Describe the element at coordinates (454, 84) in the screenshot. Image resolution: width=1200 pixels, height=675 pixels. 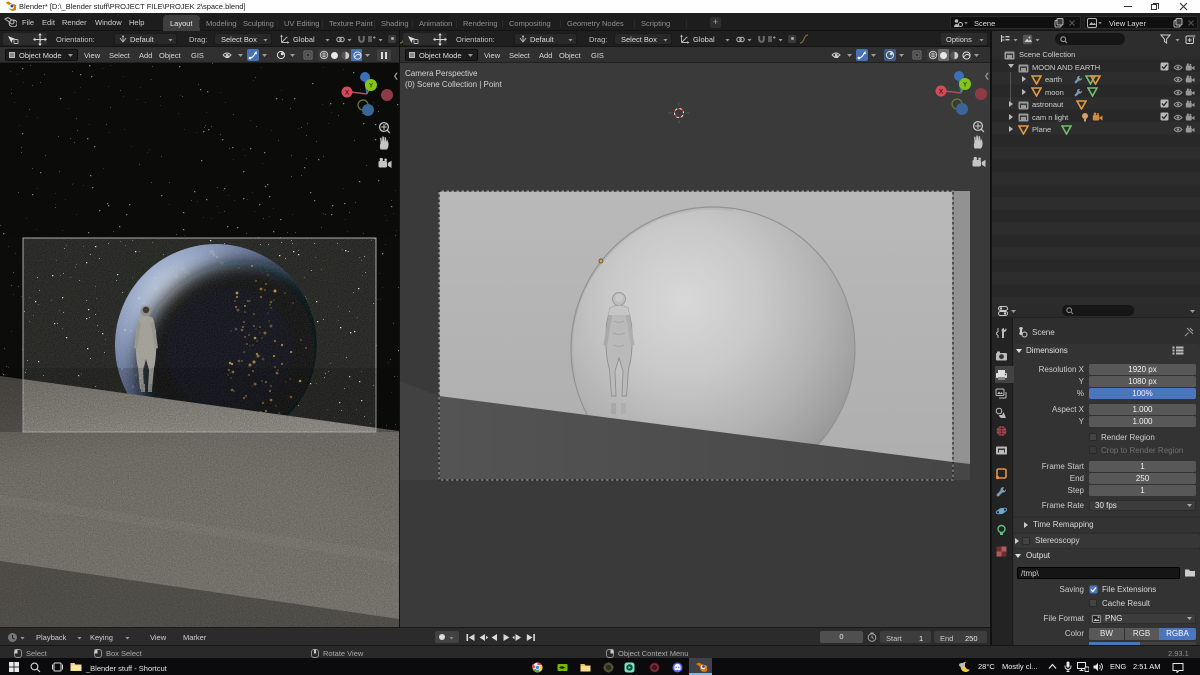
I see `svg-text: (0) Scene Collection | Point` at that location.